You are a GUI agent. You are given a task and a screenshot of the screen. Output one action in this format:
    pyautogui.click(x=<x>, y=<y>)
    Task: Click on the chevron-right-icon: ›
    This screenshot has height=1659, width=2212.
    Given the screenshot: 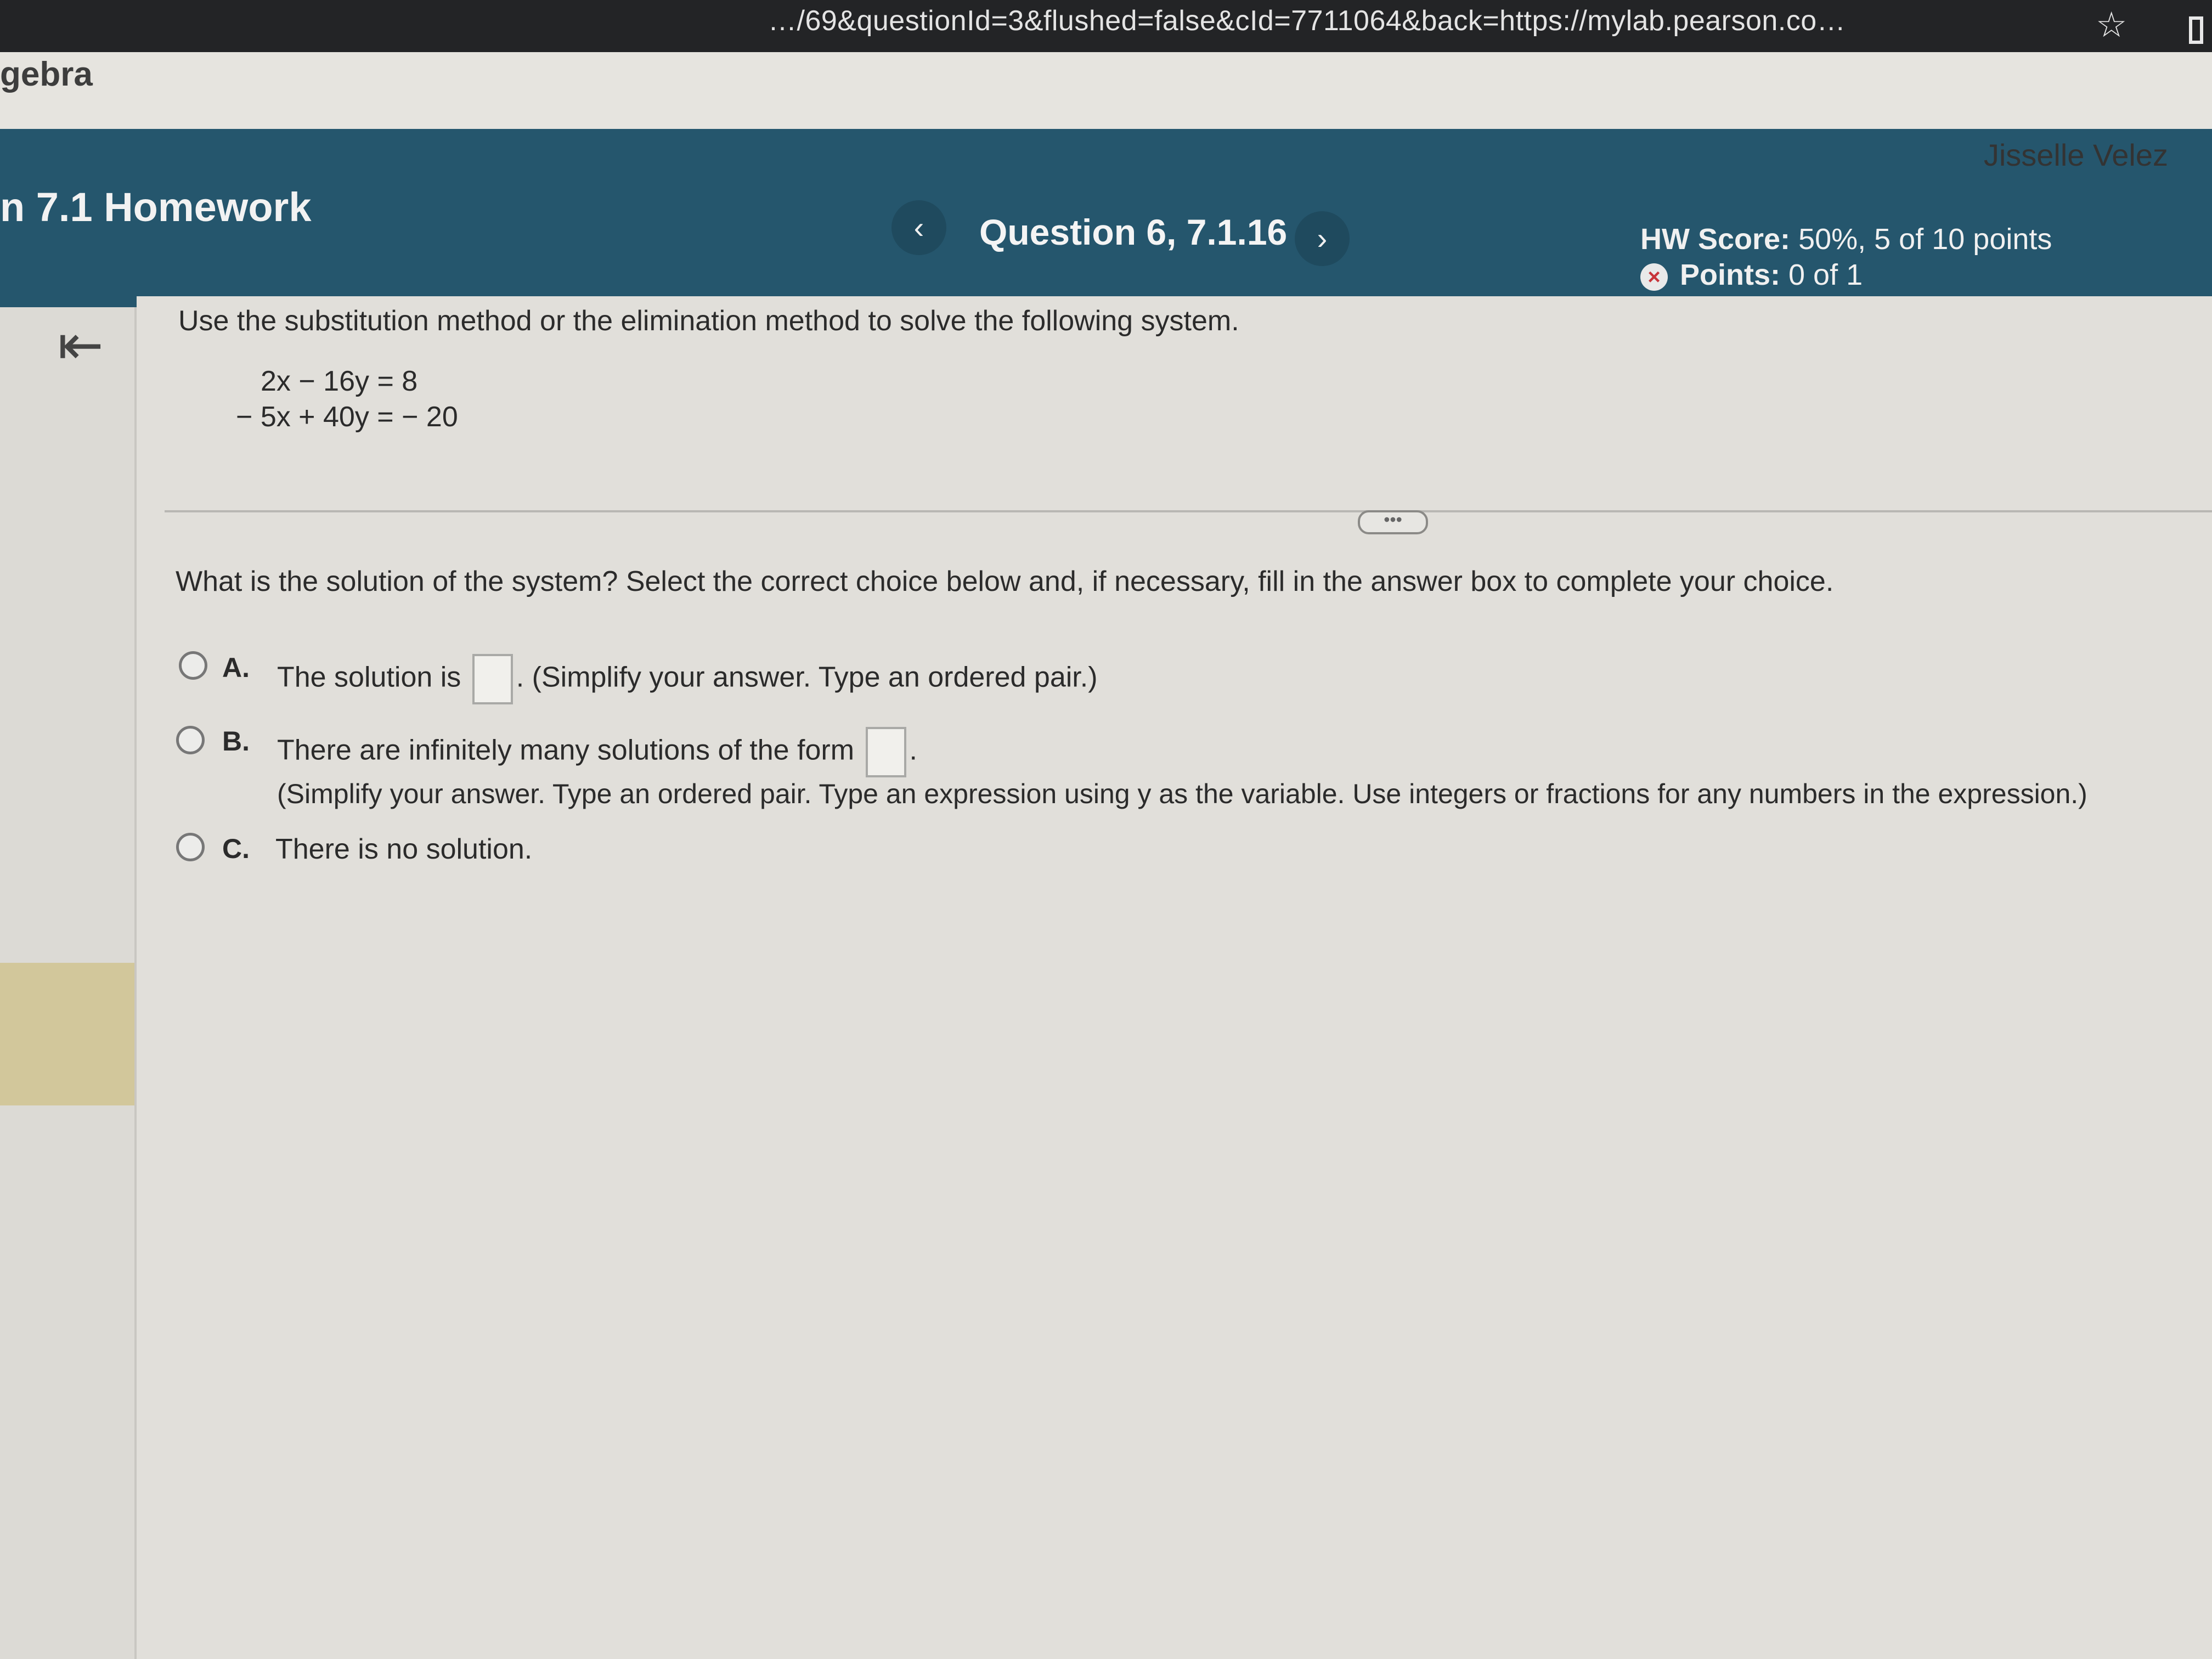 What is the action you would take?
    pyautogui.click(x=1322, y=238)
    